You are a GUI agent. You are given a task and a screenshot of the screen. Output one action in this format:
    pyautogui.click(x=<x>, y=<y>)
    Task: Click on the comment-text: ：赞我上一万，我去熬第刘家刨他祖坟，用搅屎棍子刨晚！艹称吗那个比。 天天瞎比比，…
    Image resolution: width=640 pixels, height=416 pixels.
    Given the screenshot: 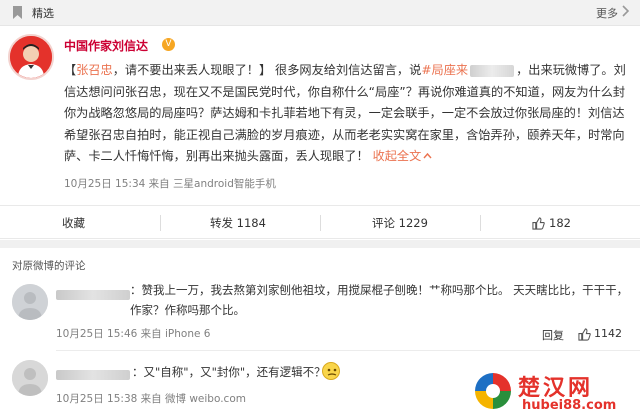 What is the action you would take?
    pyautogui.click(x=379, y=300)
    